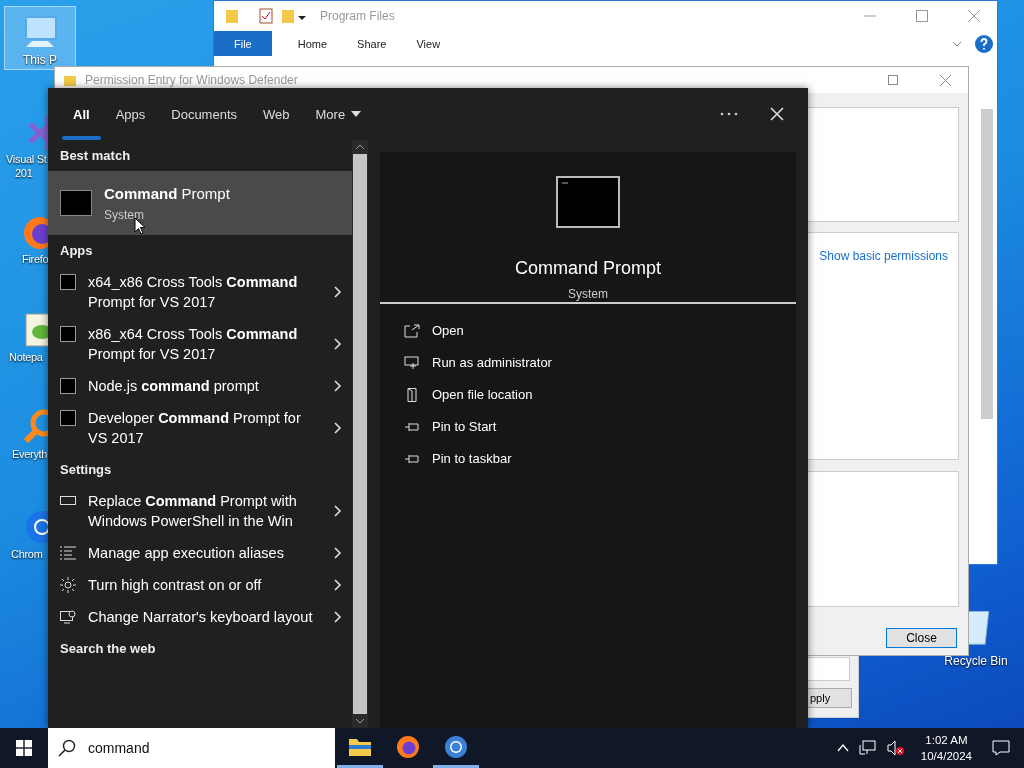 The height and width of the screenshot is (768, 1024). What do you see at coordinates (492, 362) in the screenshot?
I see `action-label: Run as administrator` at bounding box center [492, 362].